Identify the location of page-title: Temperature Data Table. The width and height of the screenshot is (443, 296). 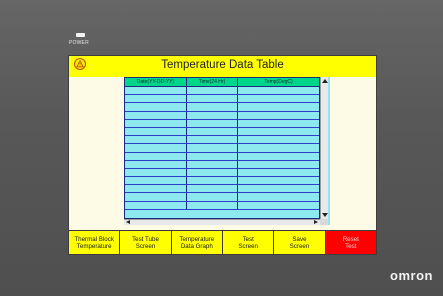
(222, 65).